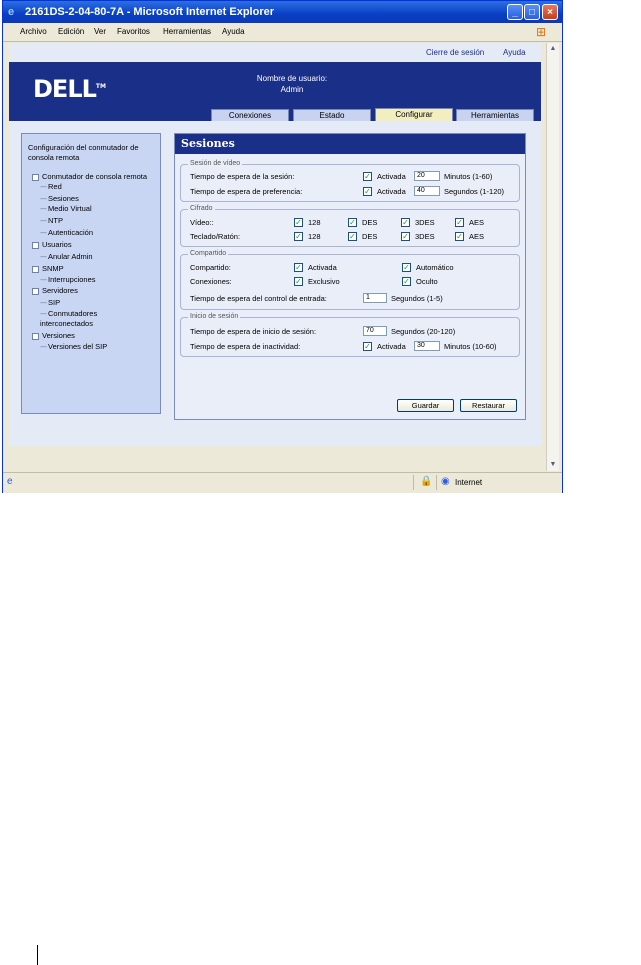  What do you see at coordinates (514, 52) in the screenshot?
I see `help-link: Ayuda` at bounding box center [514, 52].